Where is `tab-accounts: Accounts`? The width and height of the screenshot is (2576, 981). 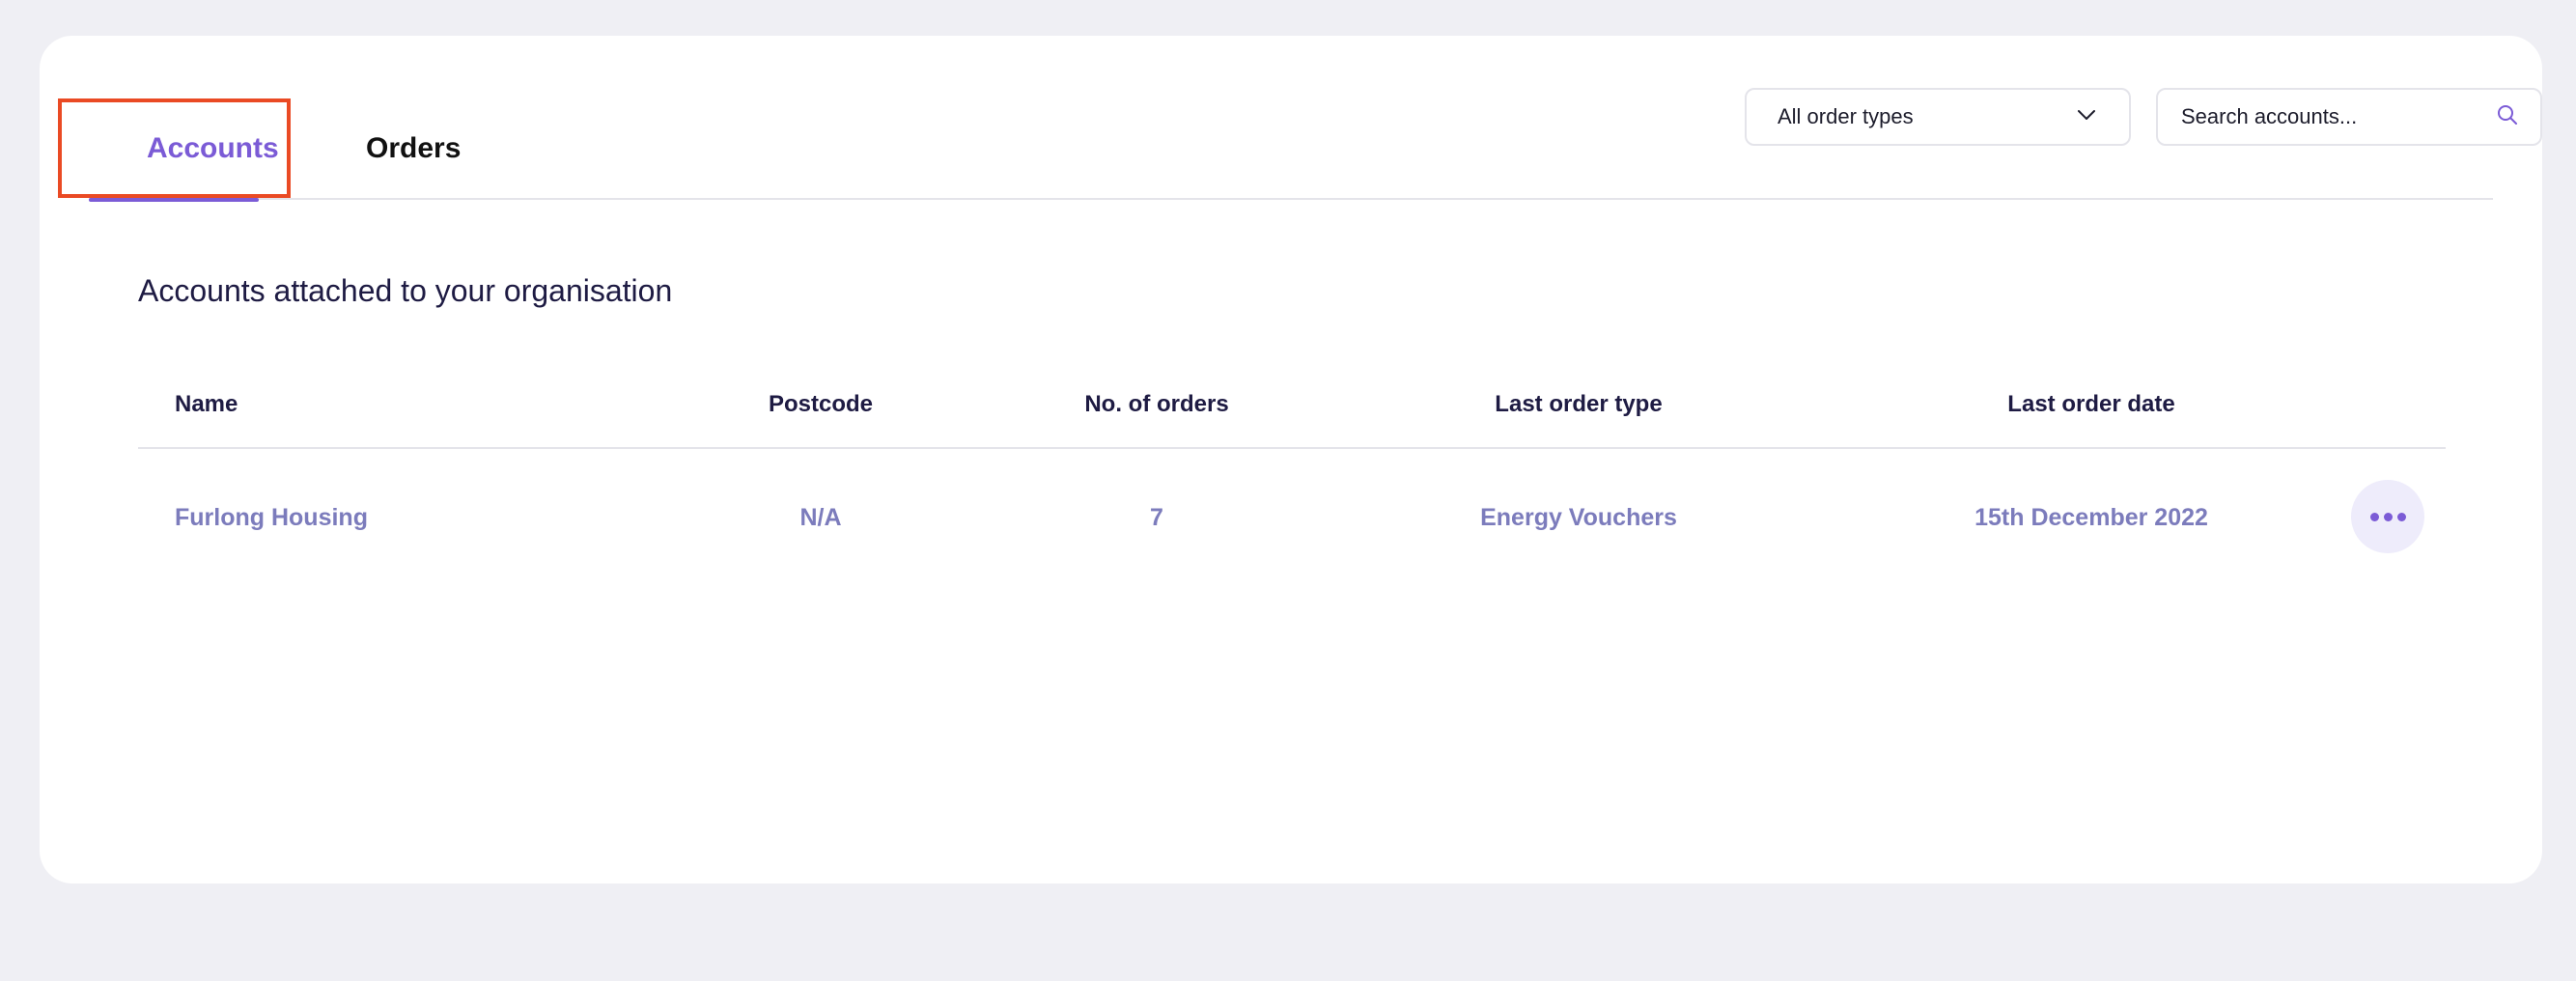
tab-accounts: Accounts is located at coordinates (174, 152).